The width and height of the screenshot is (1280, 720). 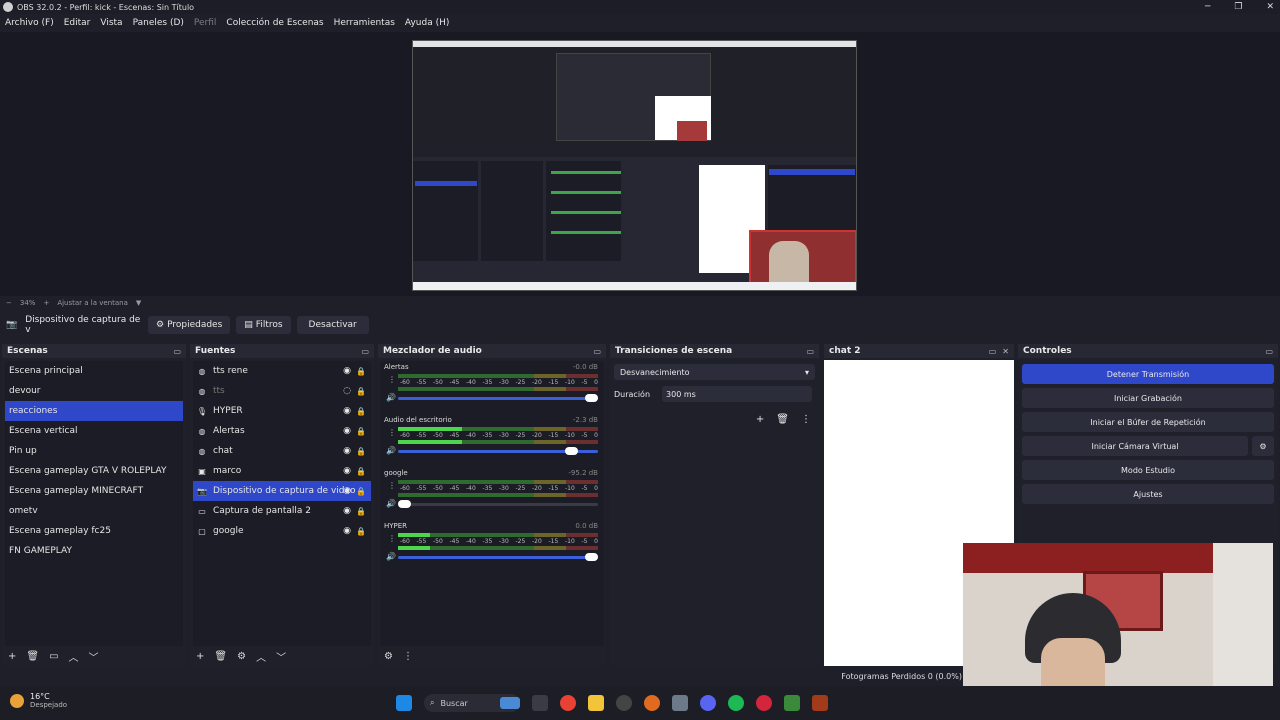 I want to click on source-settings-icon: ⚙, so click(x=241, y=656).